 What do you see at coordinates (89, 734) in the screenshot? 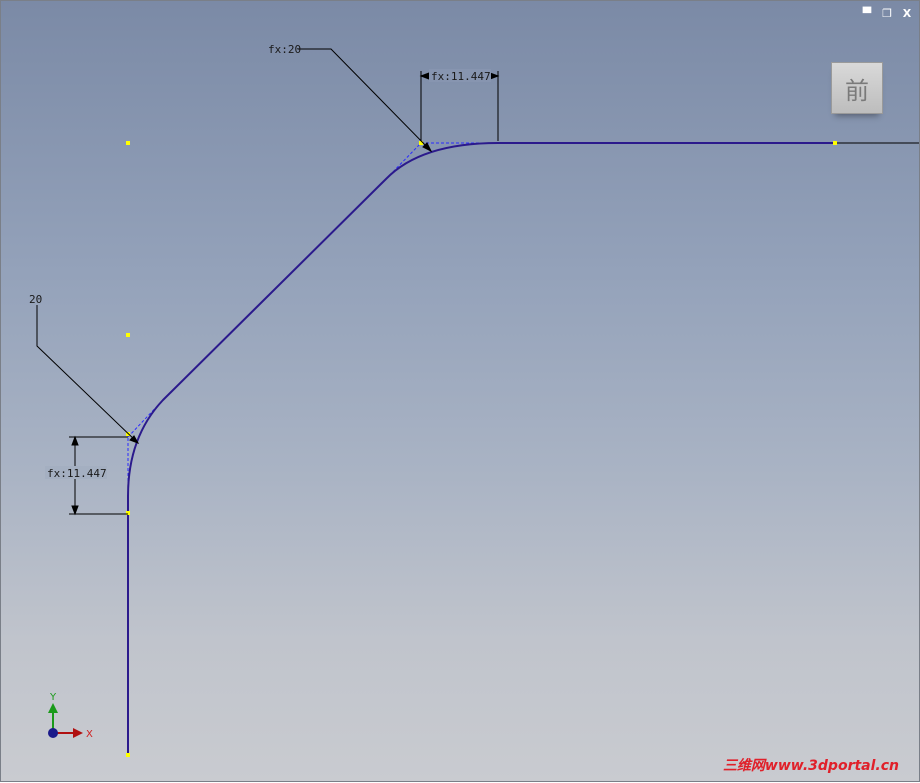
I see `x-axis-label: X` at bounding box center [89, 734].